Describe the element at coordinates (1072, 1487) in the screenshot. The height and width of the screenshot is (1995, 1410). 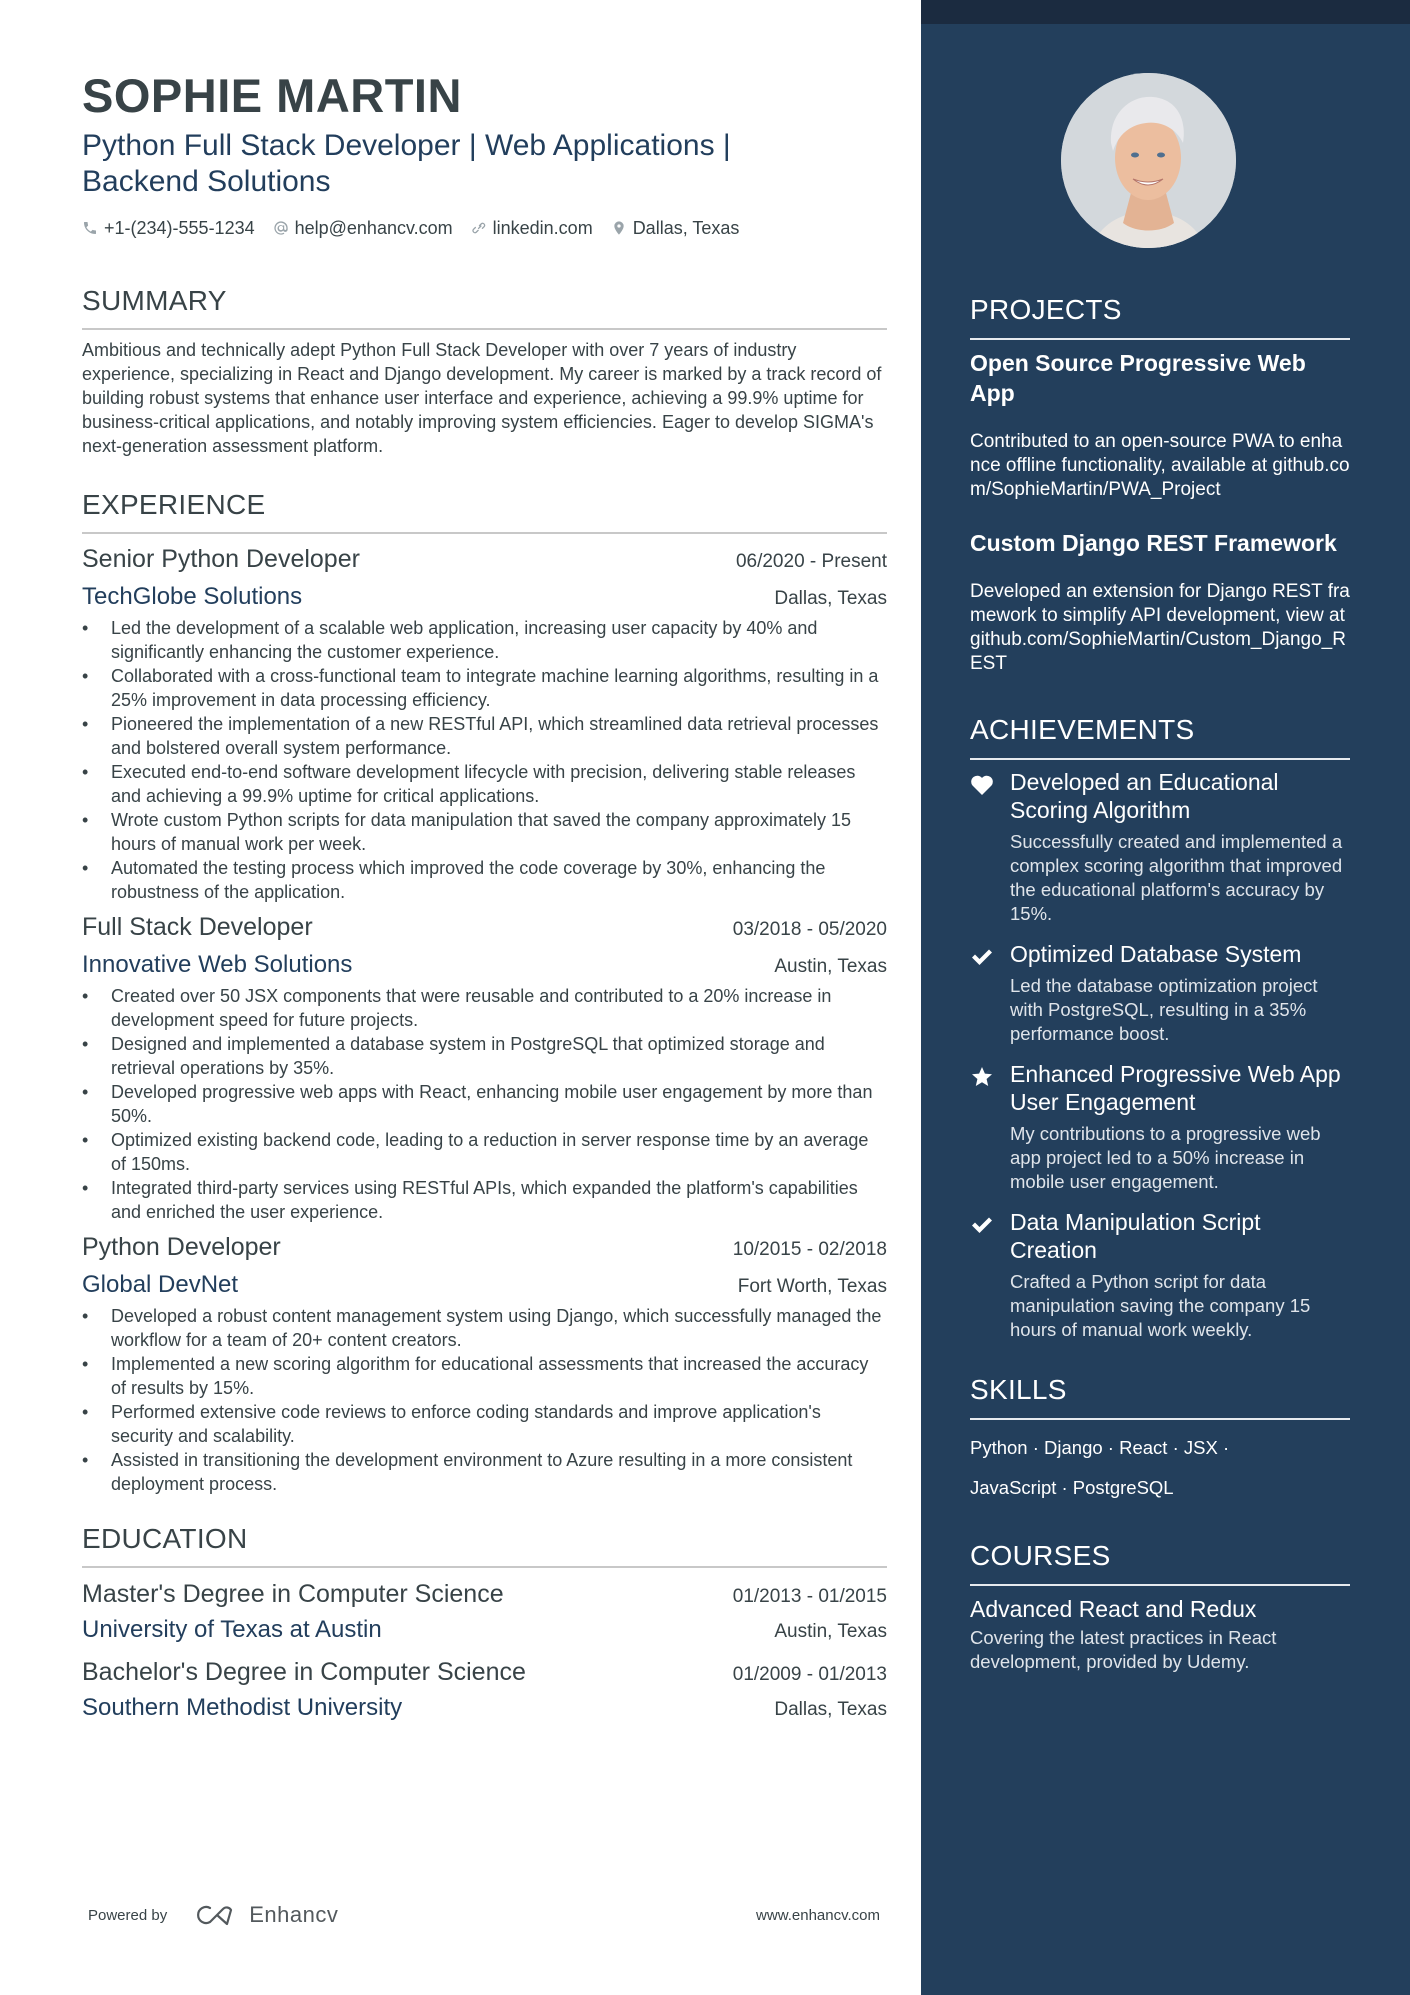
I see `skills-list: JavaScript · PostgreSQL` at that location.